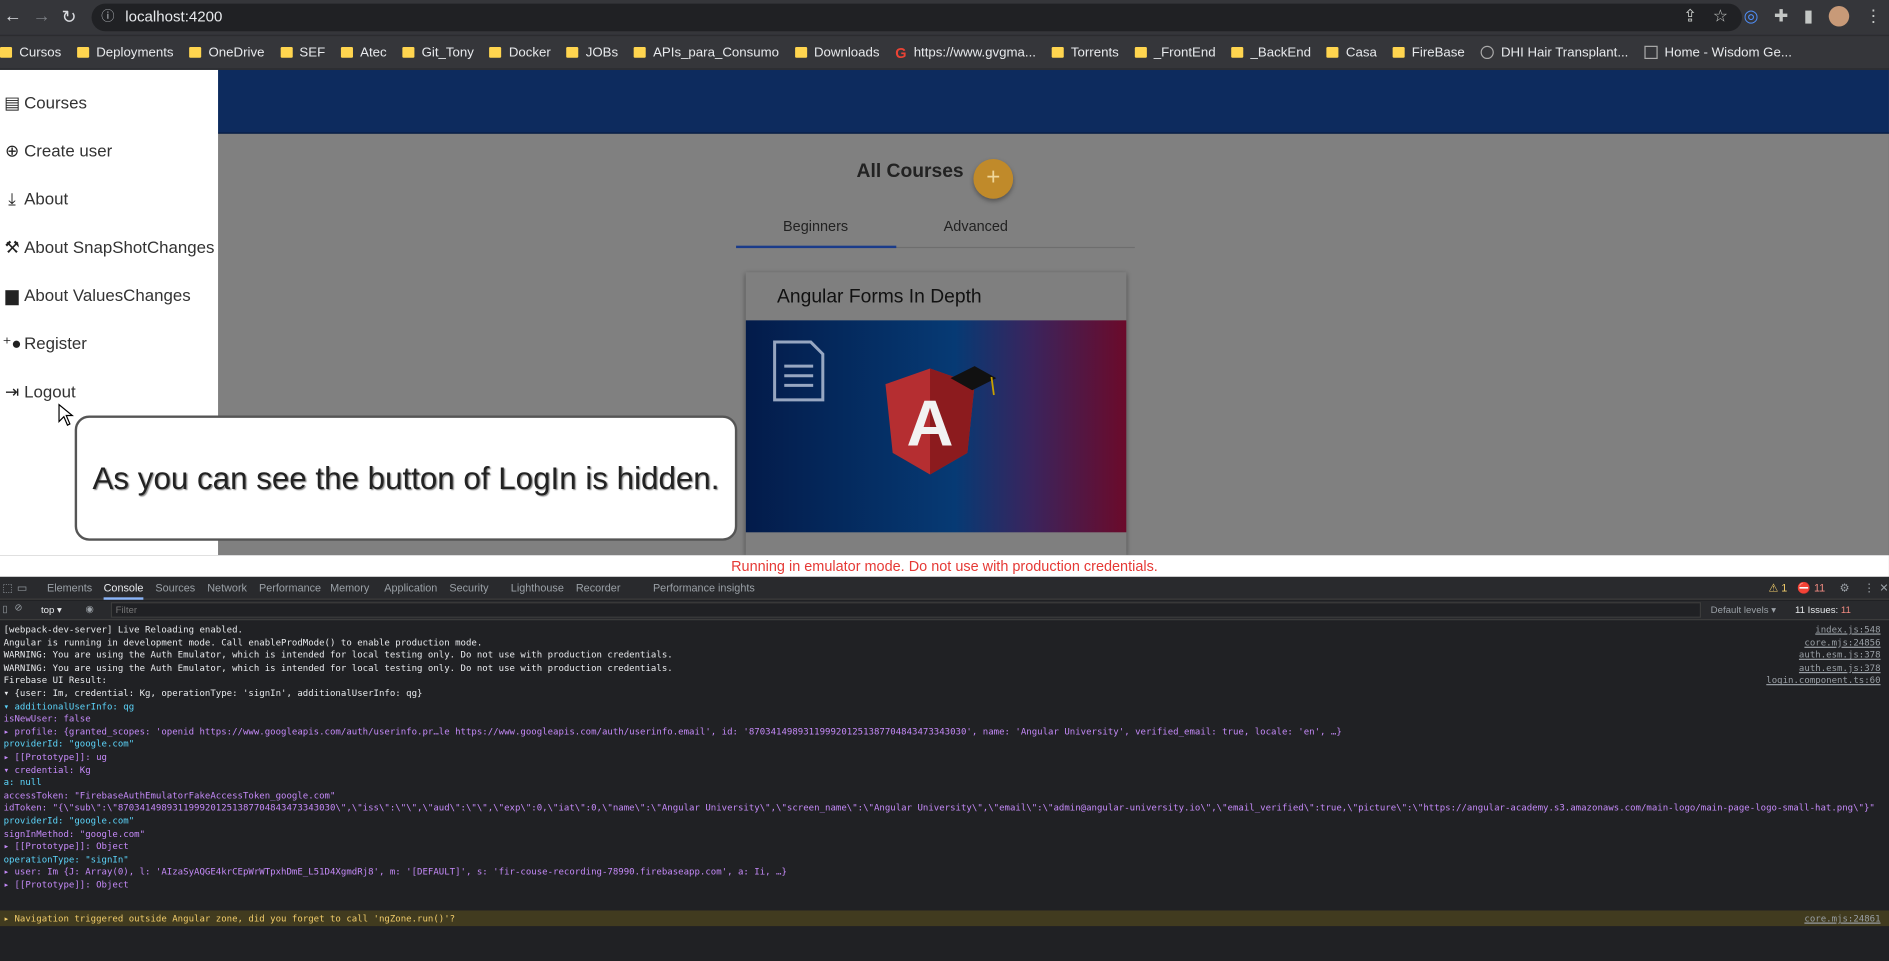 This screenshot has height=961, width=1889. I want to click on gavel-icon: ⚒, so click(12, 246).